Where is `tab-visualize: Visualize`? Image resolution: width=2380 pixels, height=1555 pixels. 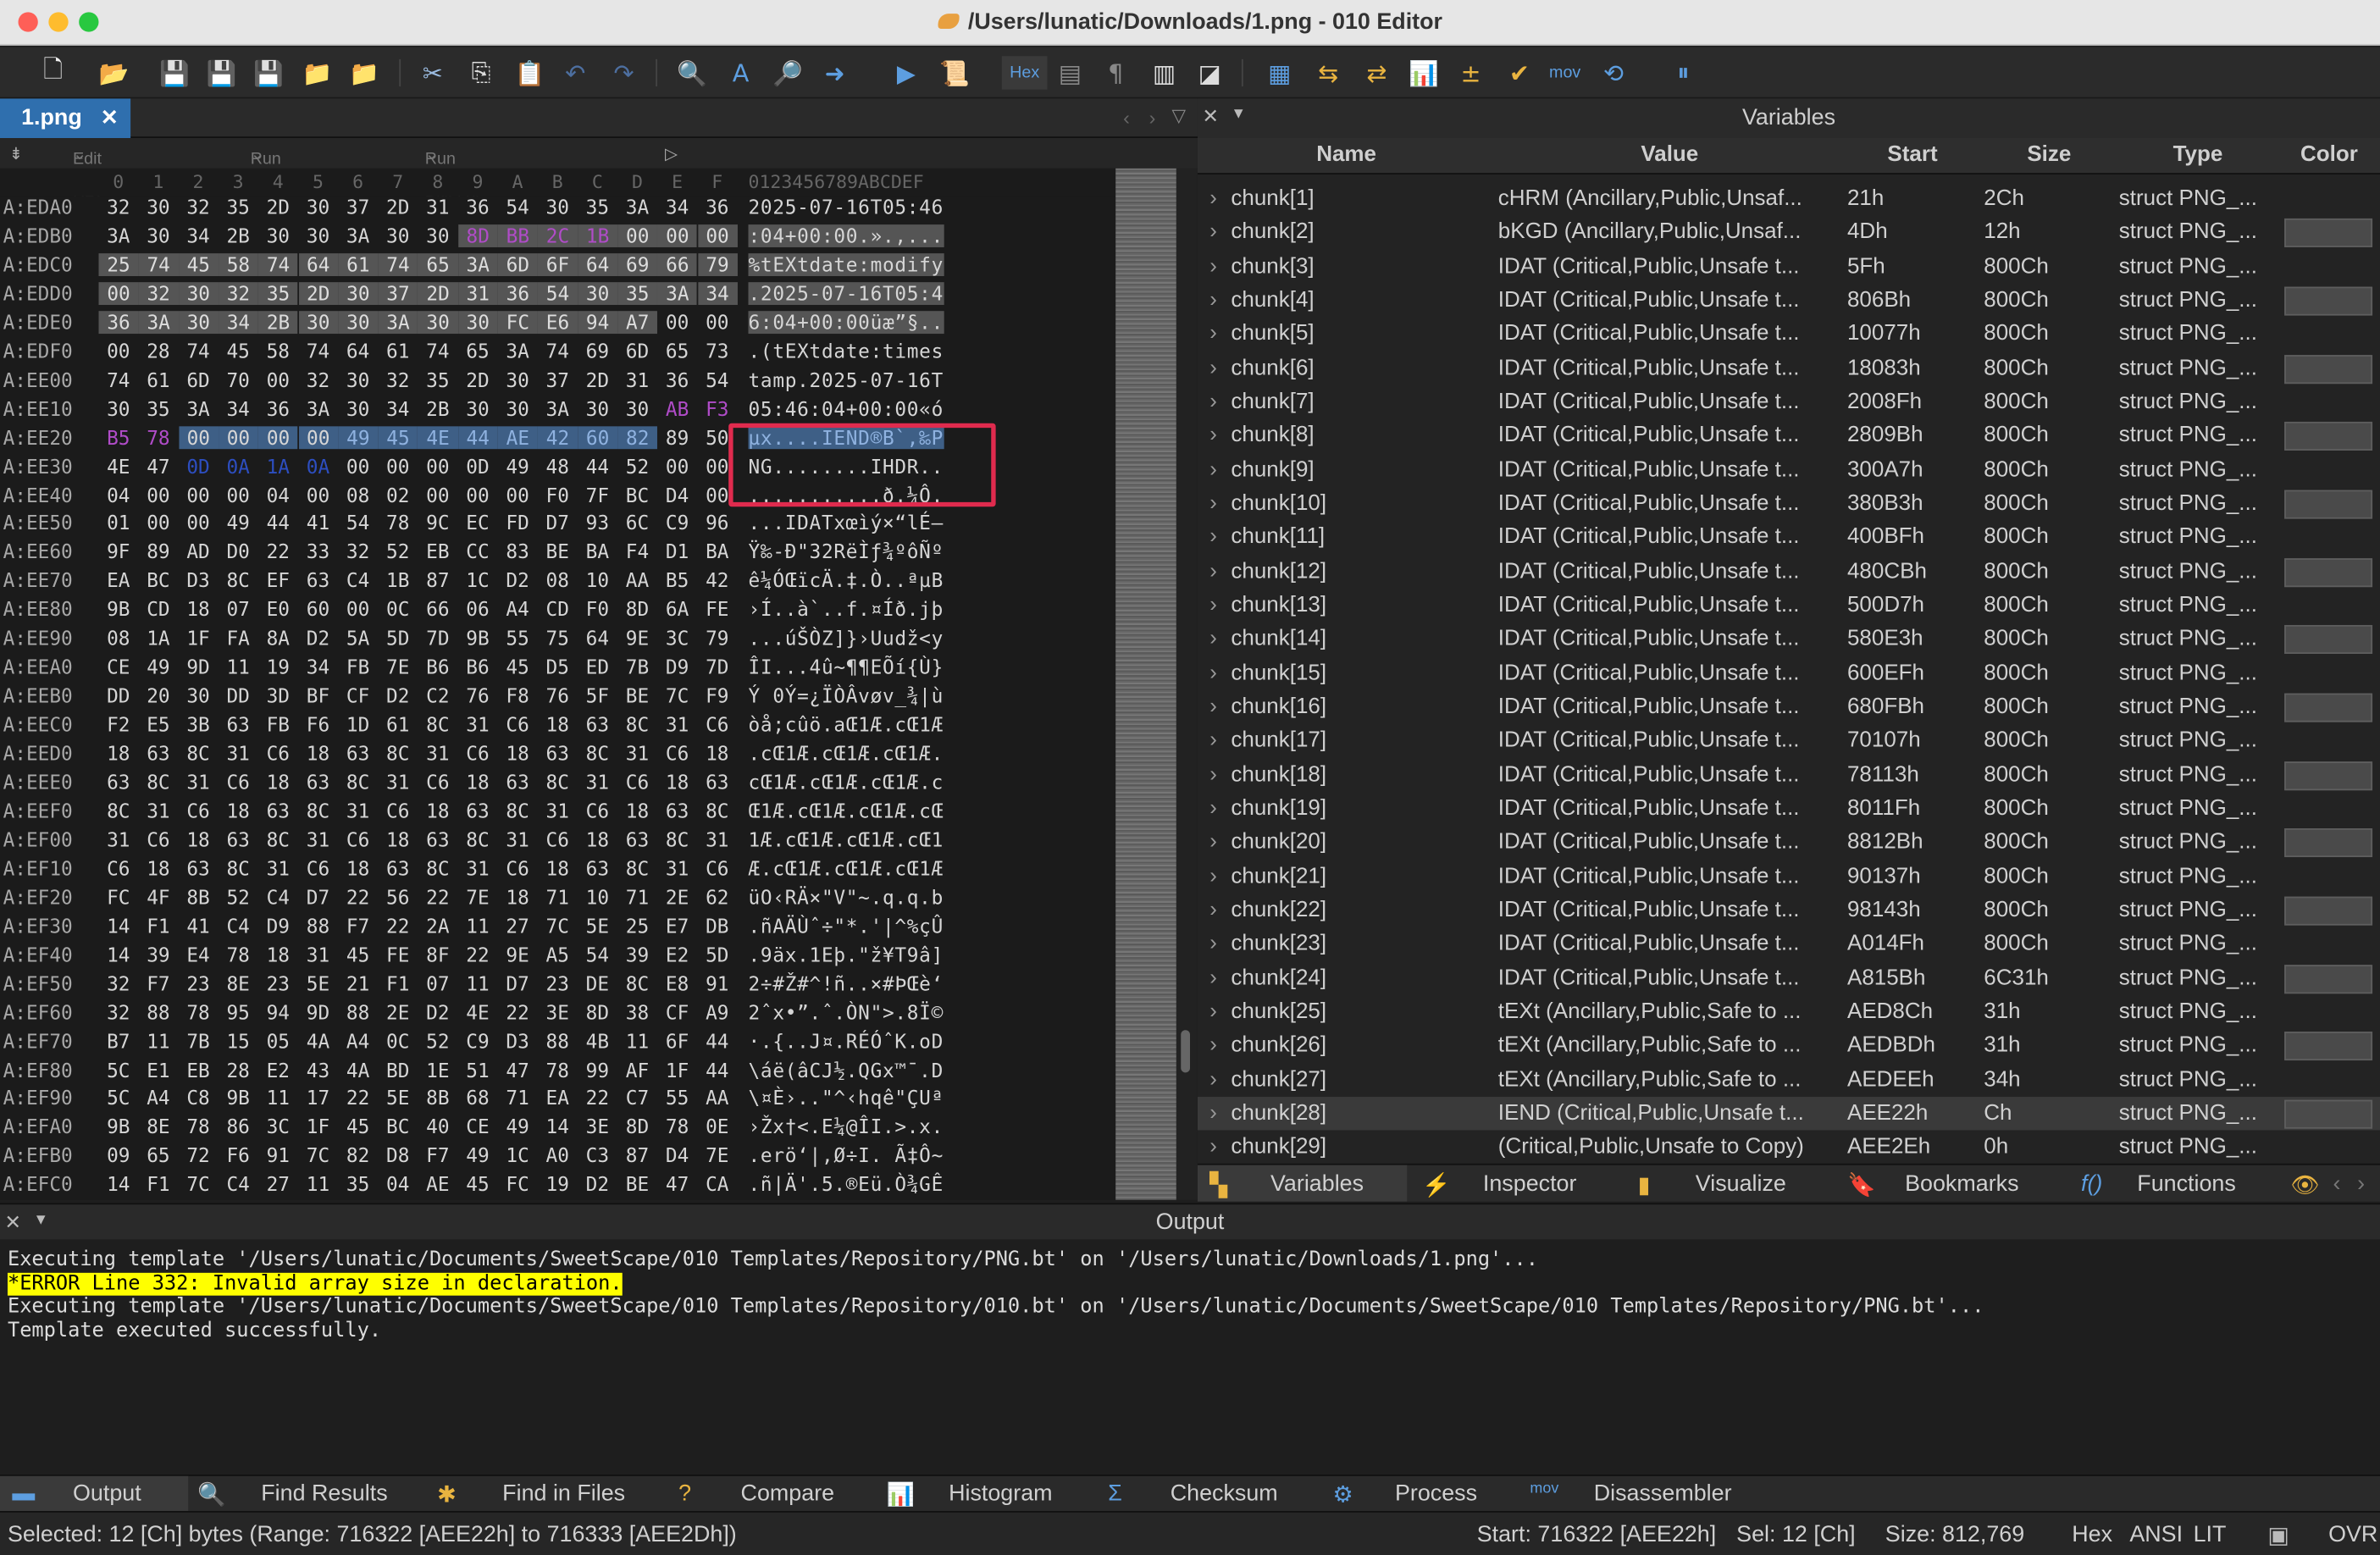
tab-visualize: Visualize is located at coordinates (1741, 1184).